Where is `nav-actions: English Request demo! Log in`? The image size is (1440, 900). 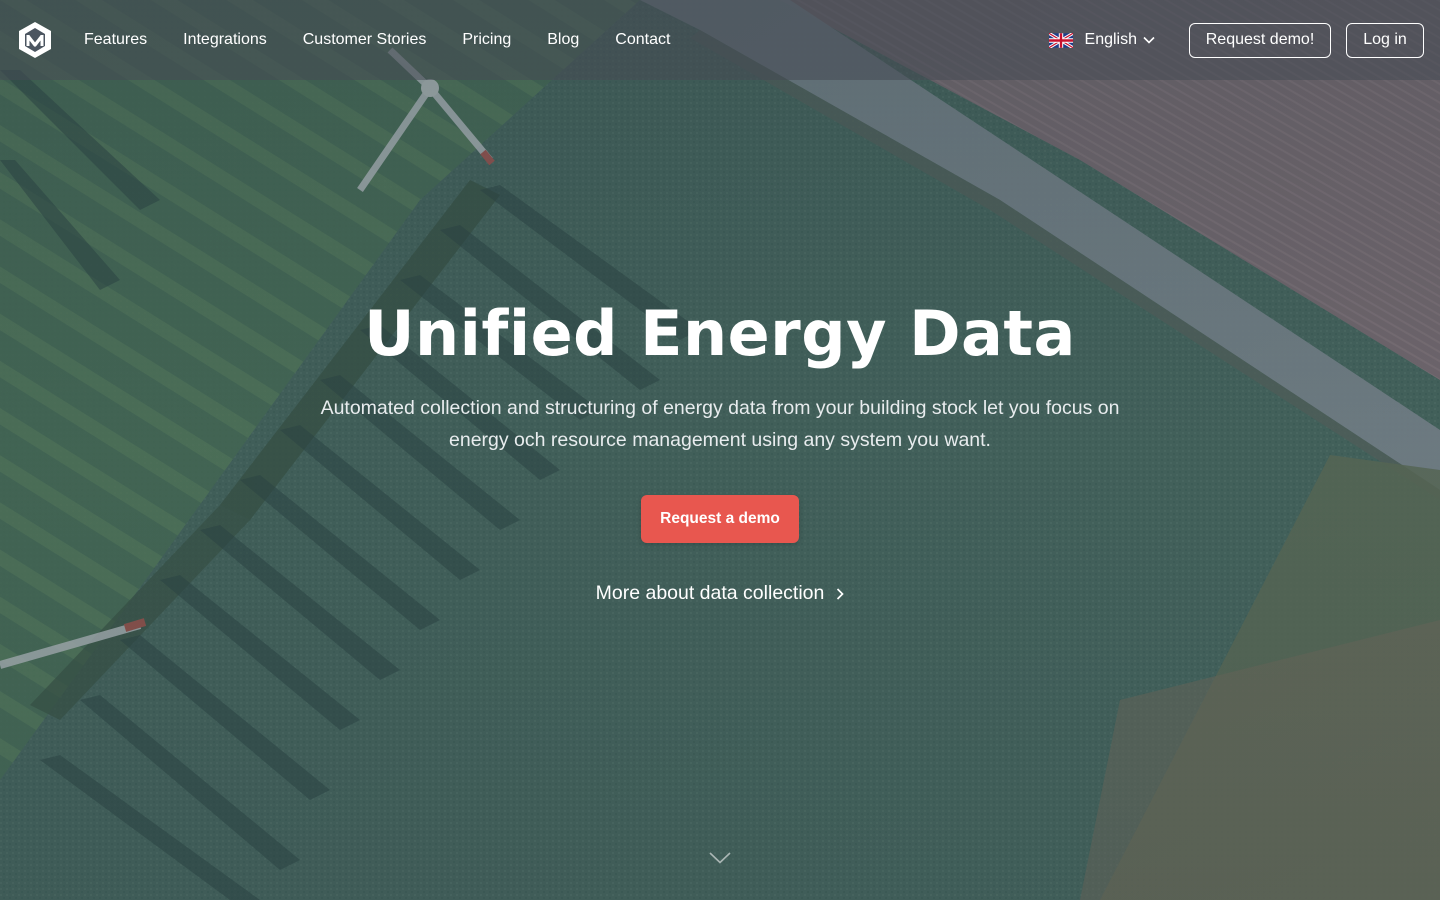
nav-actions: English Request demo! Log in is located at coordinates (1236, 40).